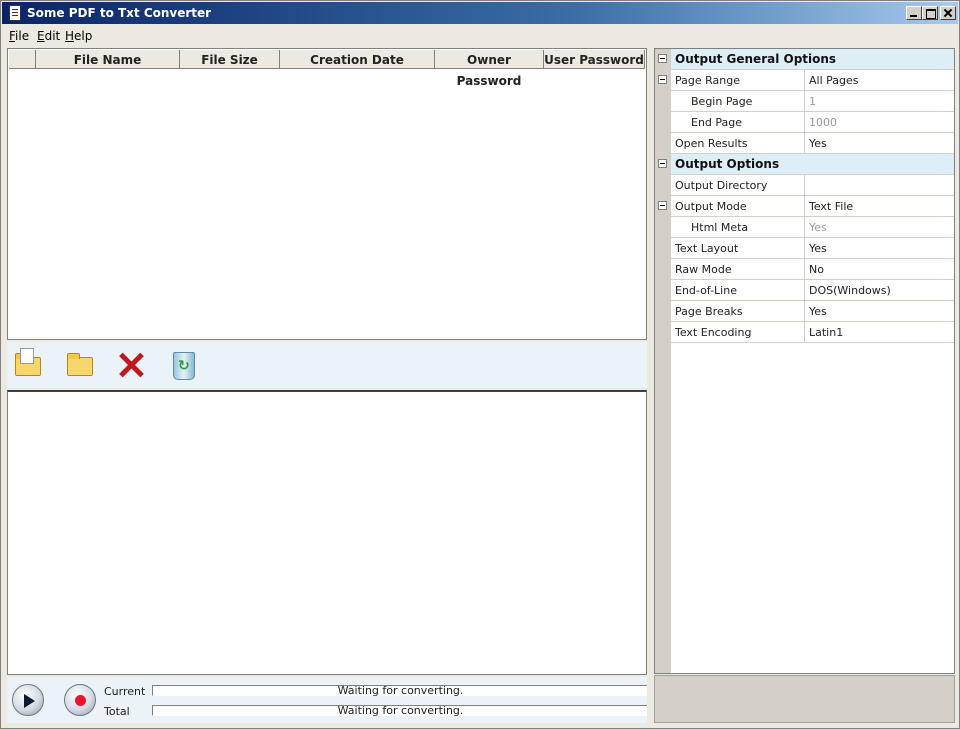 This screenshot has width=960, height=729. I want to click on add-folder-icon, so click(80, 364).